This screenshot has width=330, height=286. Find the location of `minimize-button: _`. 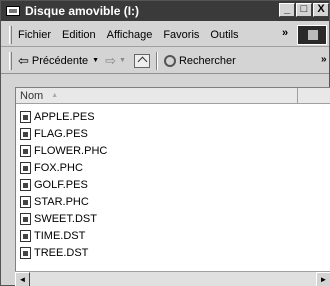

minimize-button: _ is located at coordinates (287, 10).